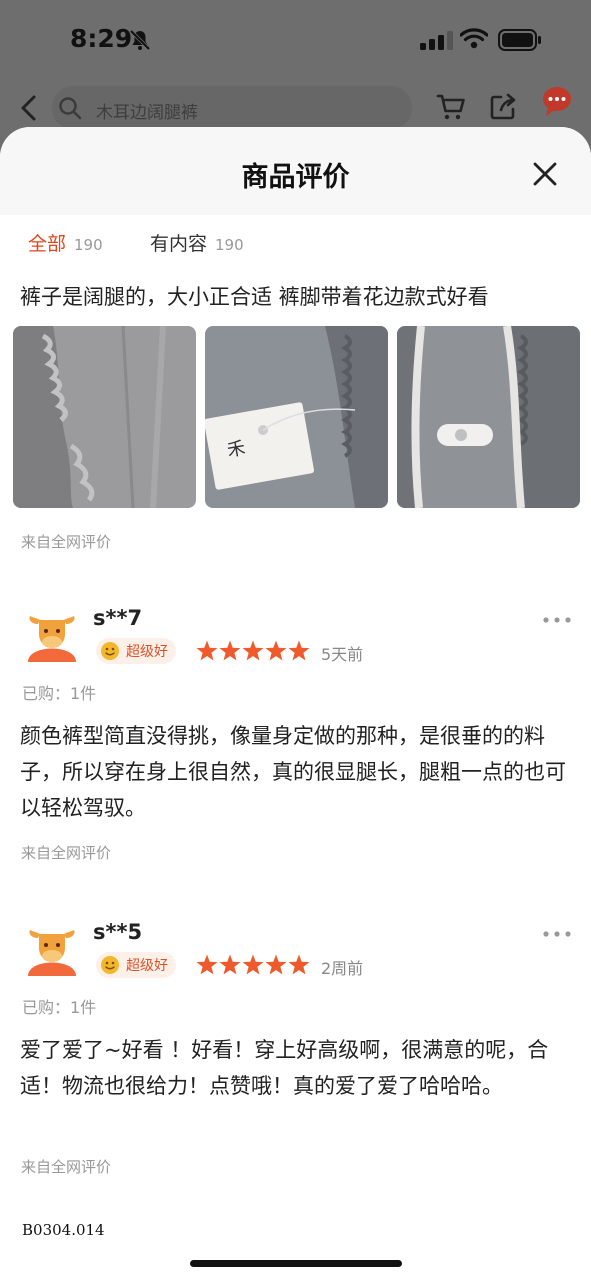  Describe the element at coordinates (254, 297) in the screenshot. I see `featured-review-text: 裤子是阔腿的，大小正合适 裤脚带着花边款式好看` at that location.